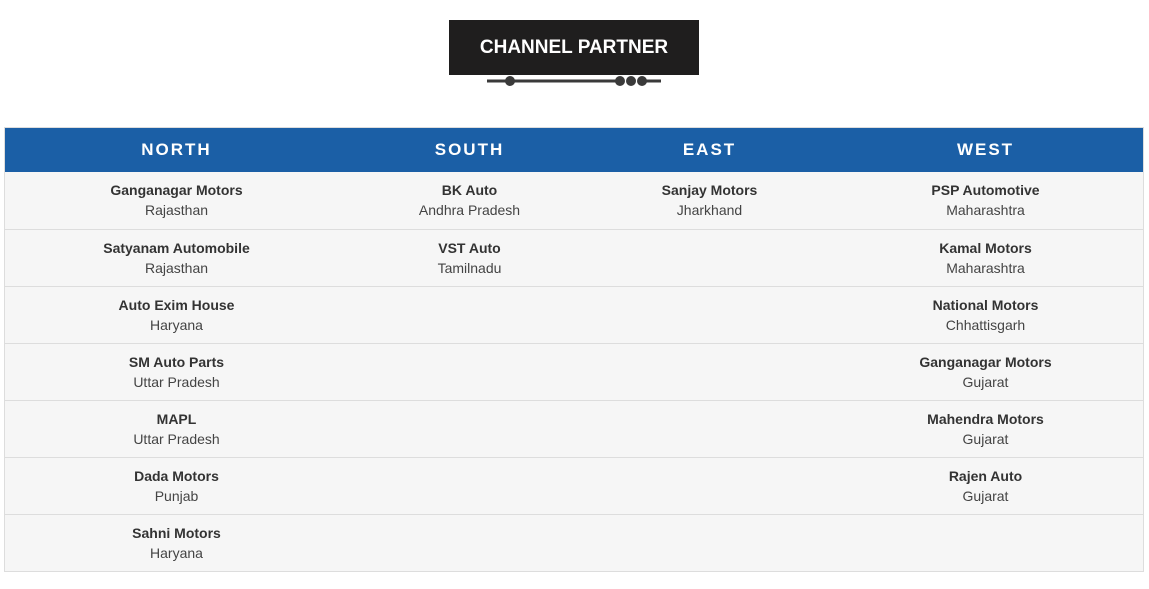 This screenshot has height=589, width=1149. I want to click on partner-cell-west: PSP Automotive Maharashtra, so click(985, 200).